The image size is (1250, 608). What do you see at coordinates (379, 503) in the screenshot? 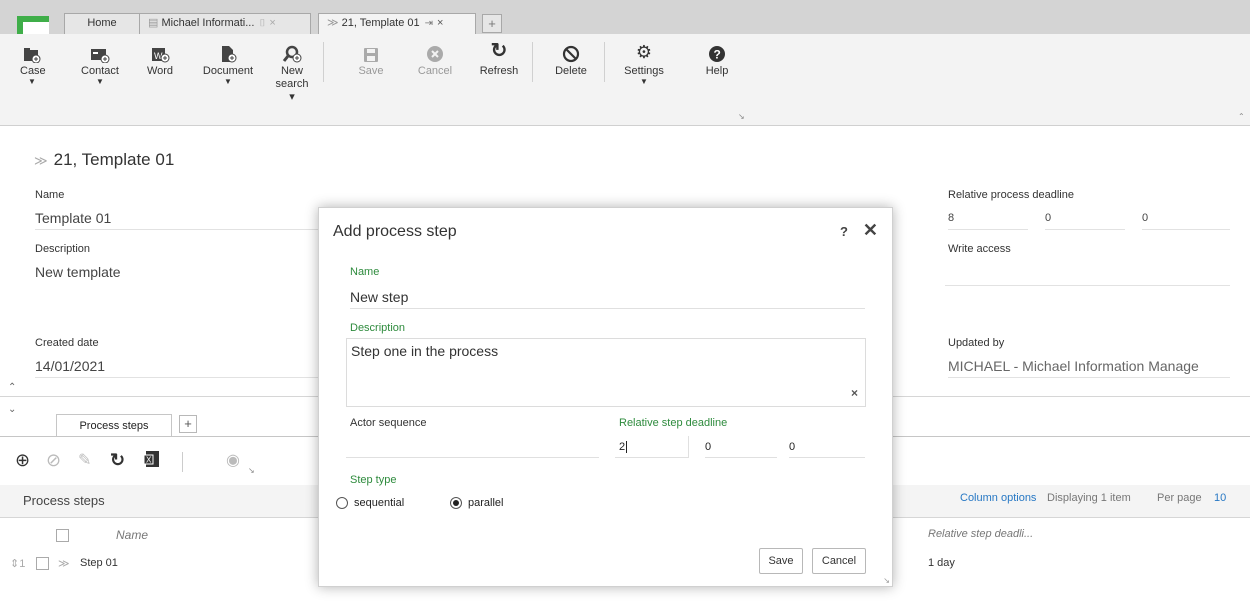
I see `sequential-option-label: sequential` at bounding box center [379, 503].